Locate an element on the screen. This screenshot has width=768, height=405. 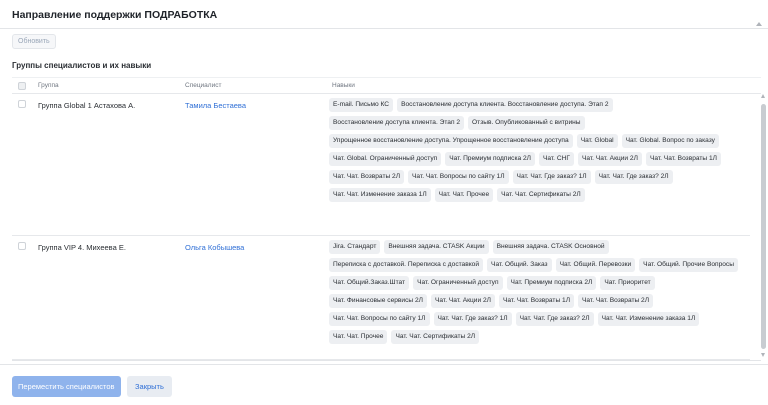
skill-chip: Чат. СНГ is located at coordinates (556, 159).